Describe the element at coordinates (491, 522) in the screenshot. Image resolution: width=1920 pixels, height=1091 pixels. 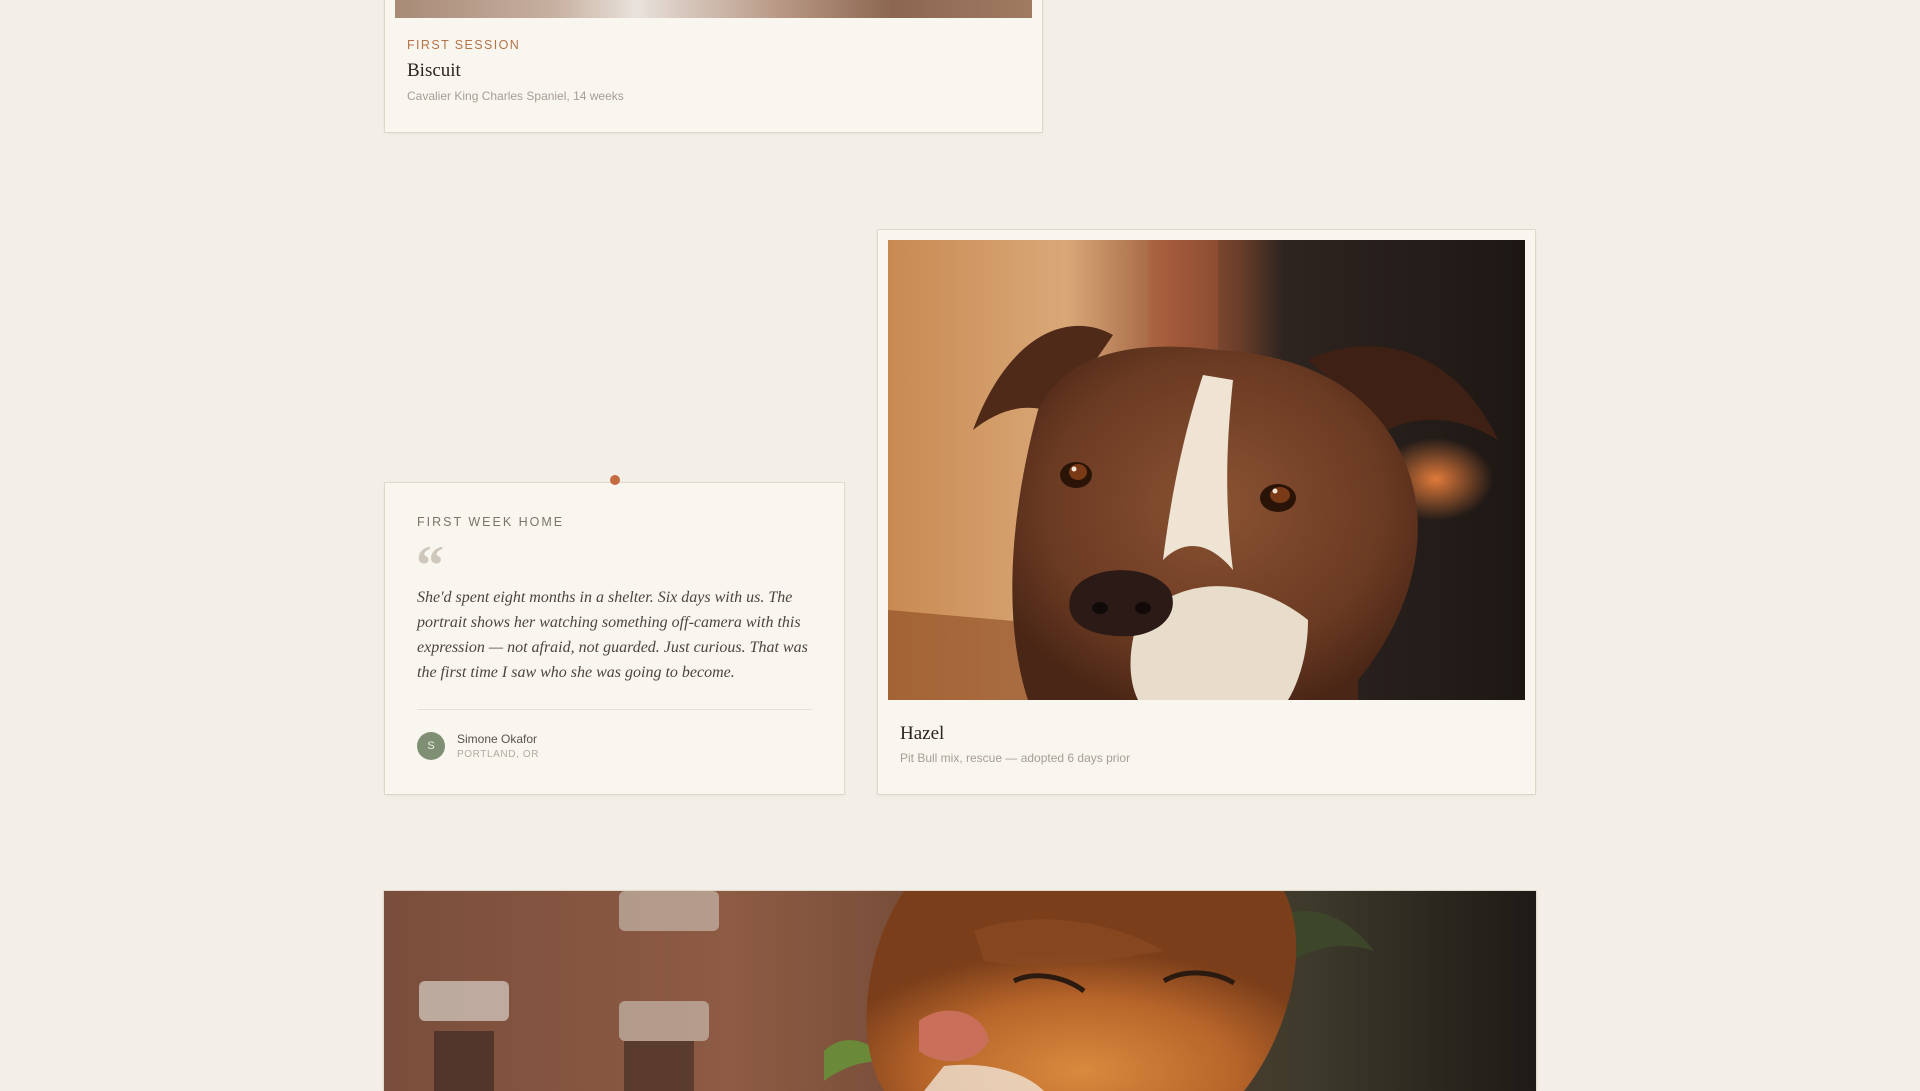
I see `card-eyebrow: FIRST WEEK HOME` at that location.